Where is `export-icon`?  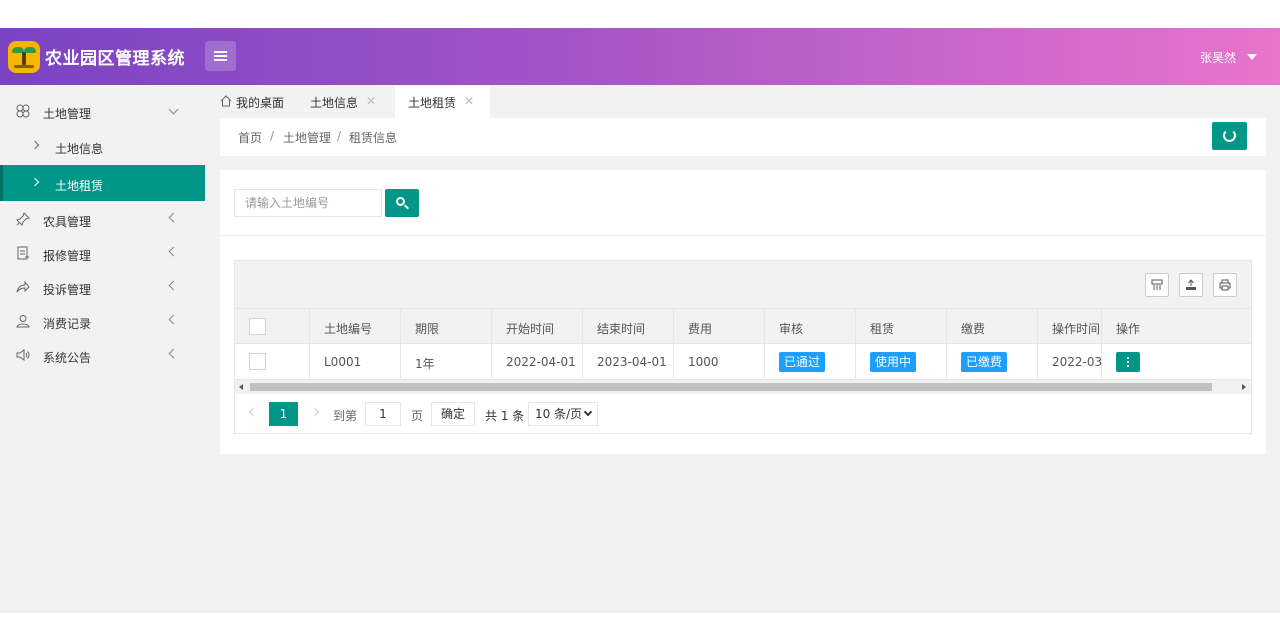 export-icon is located at coordinates (1191, 284).